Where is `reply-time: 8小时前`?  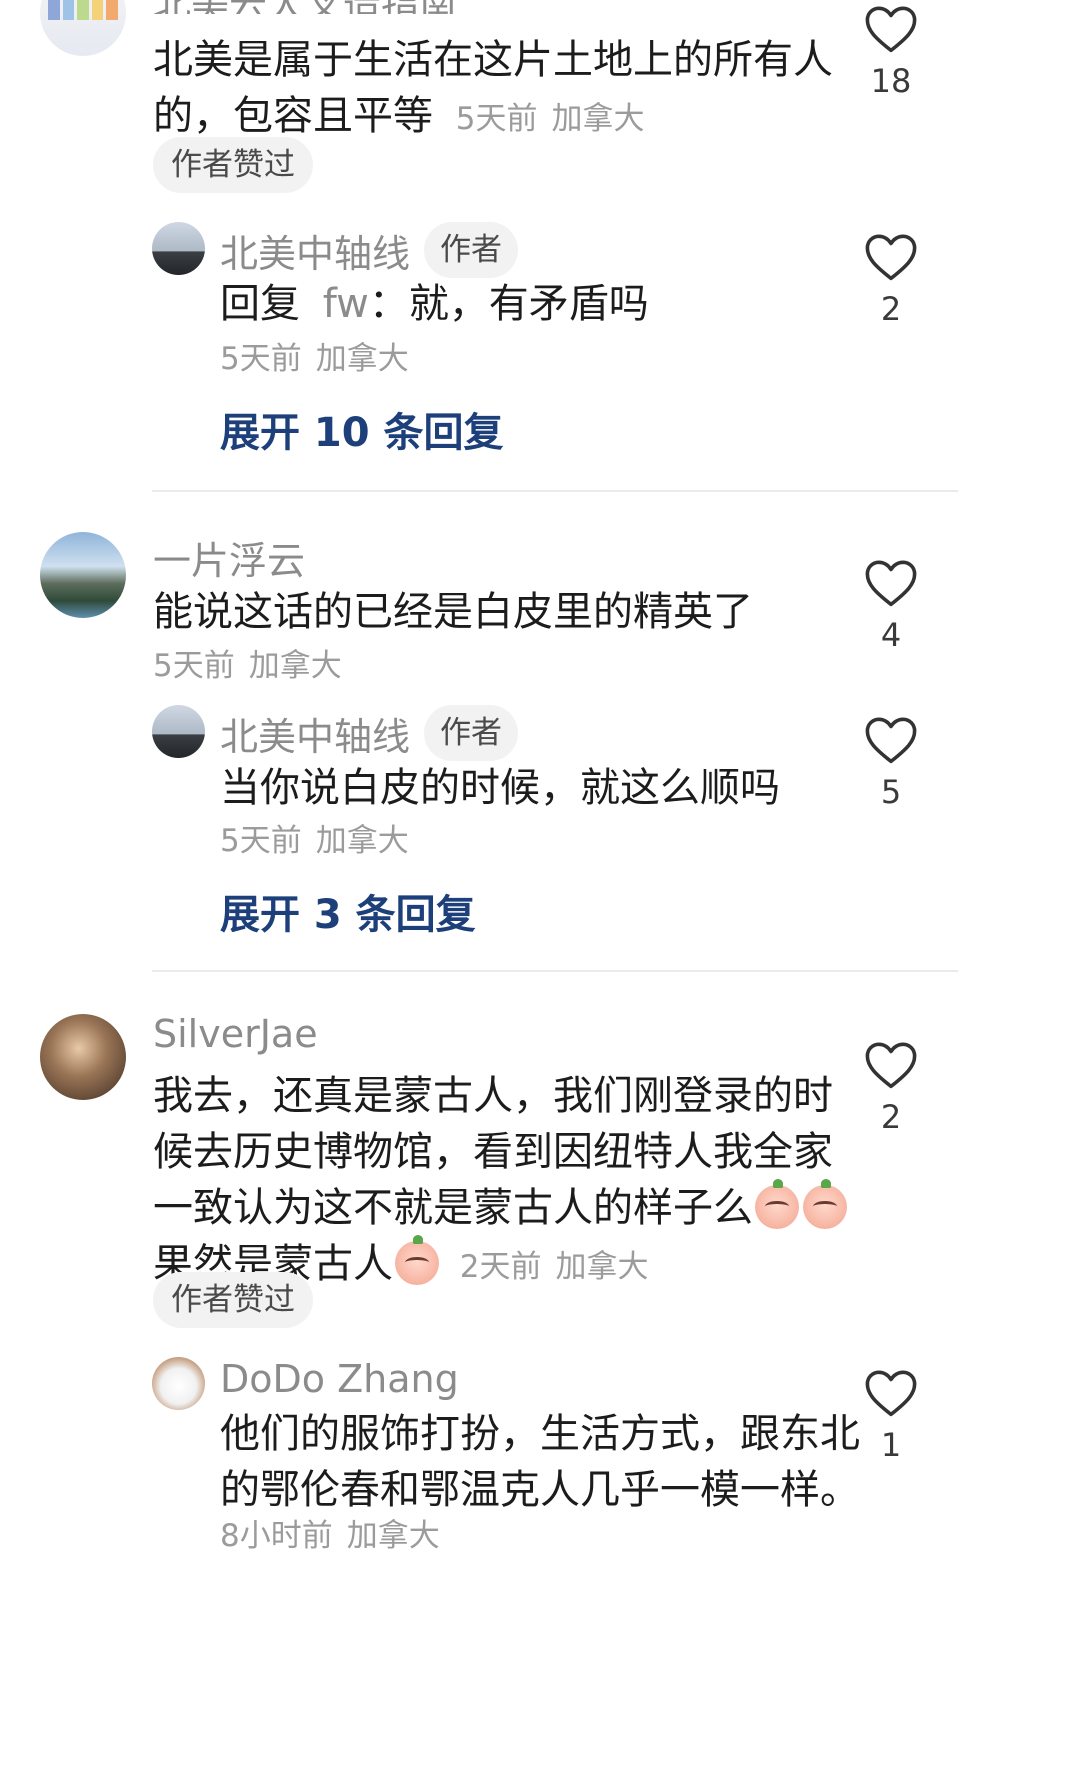
reply-time: 8小时前 is located at coordinates (276, 1536).